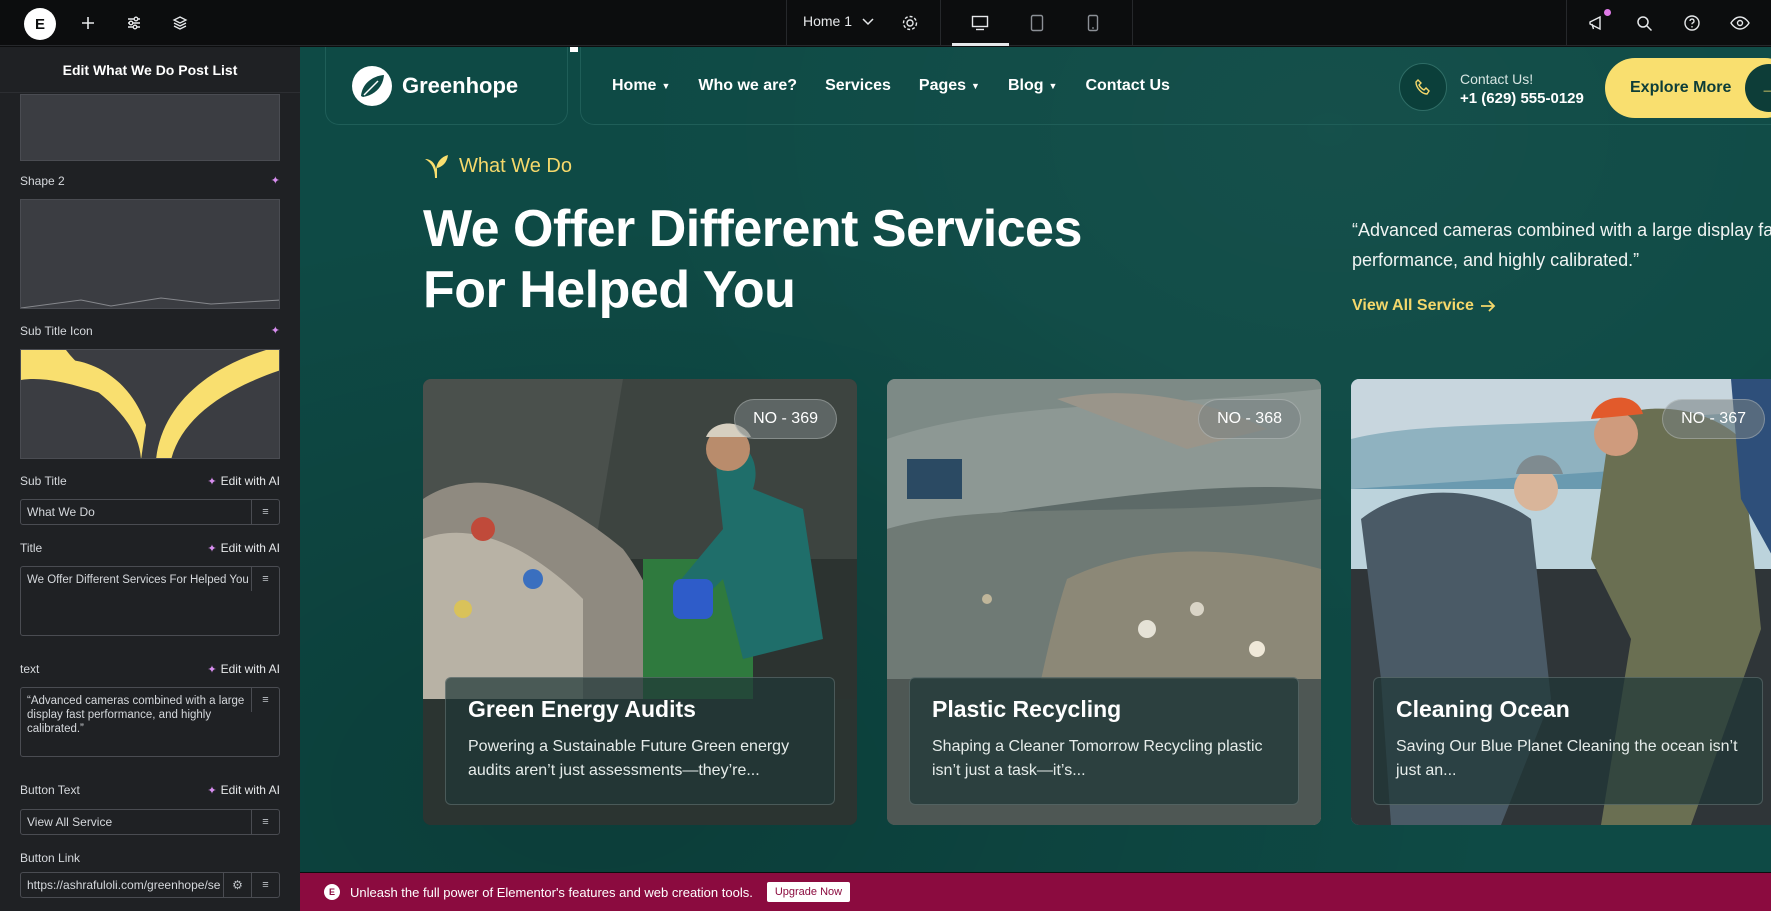  I want to click on shape2-preview, so click(150, 254).